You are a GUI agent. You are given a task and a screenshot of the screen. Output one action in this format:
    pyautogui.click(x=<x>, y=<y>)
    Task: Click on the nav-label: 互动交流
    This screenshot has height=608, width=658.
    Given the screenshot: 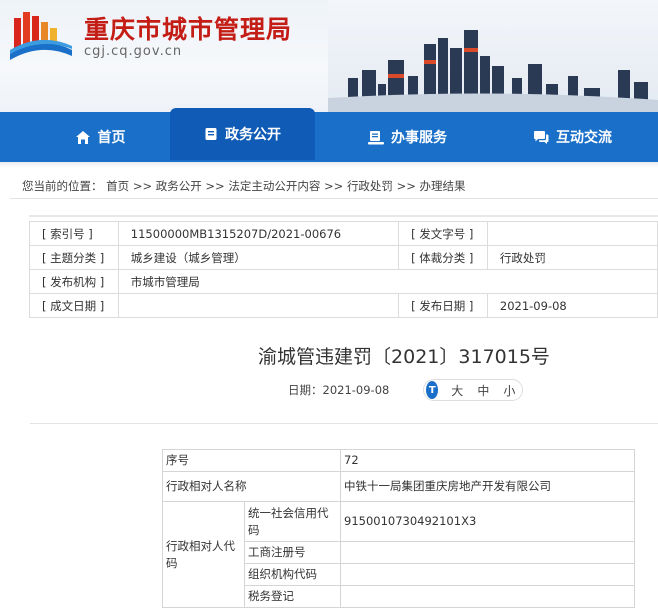 What is the action you would take?
    pyautogui.click(x=584, y=138)
    